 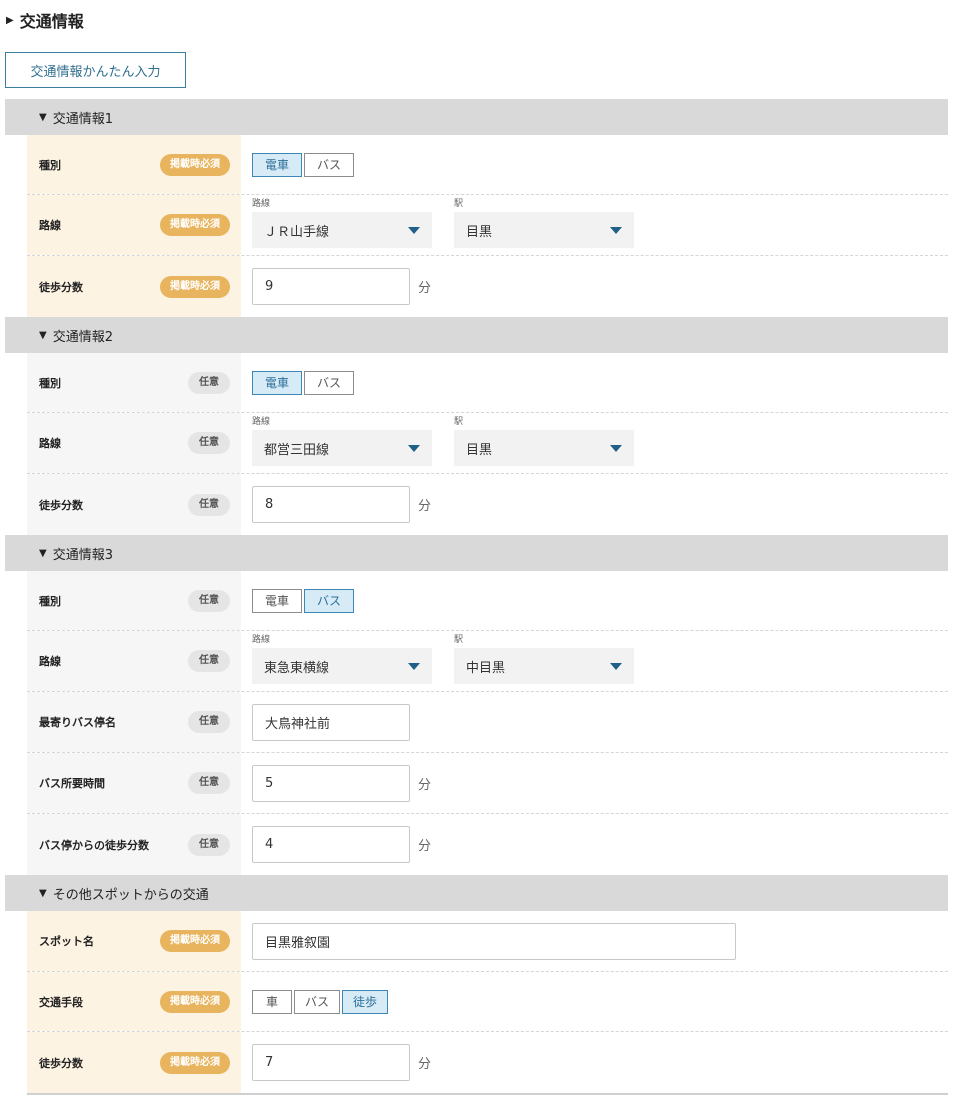 I want to click on form-row: 交通手段 掲載時必須車バス 徒歩, so click(x=487, y=1002).